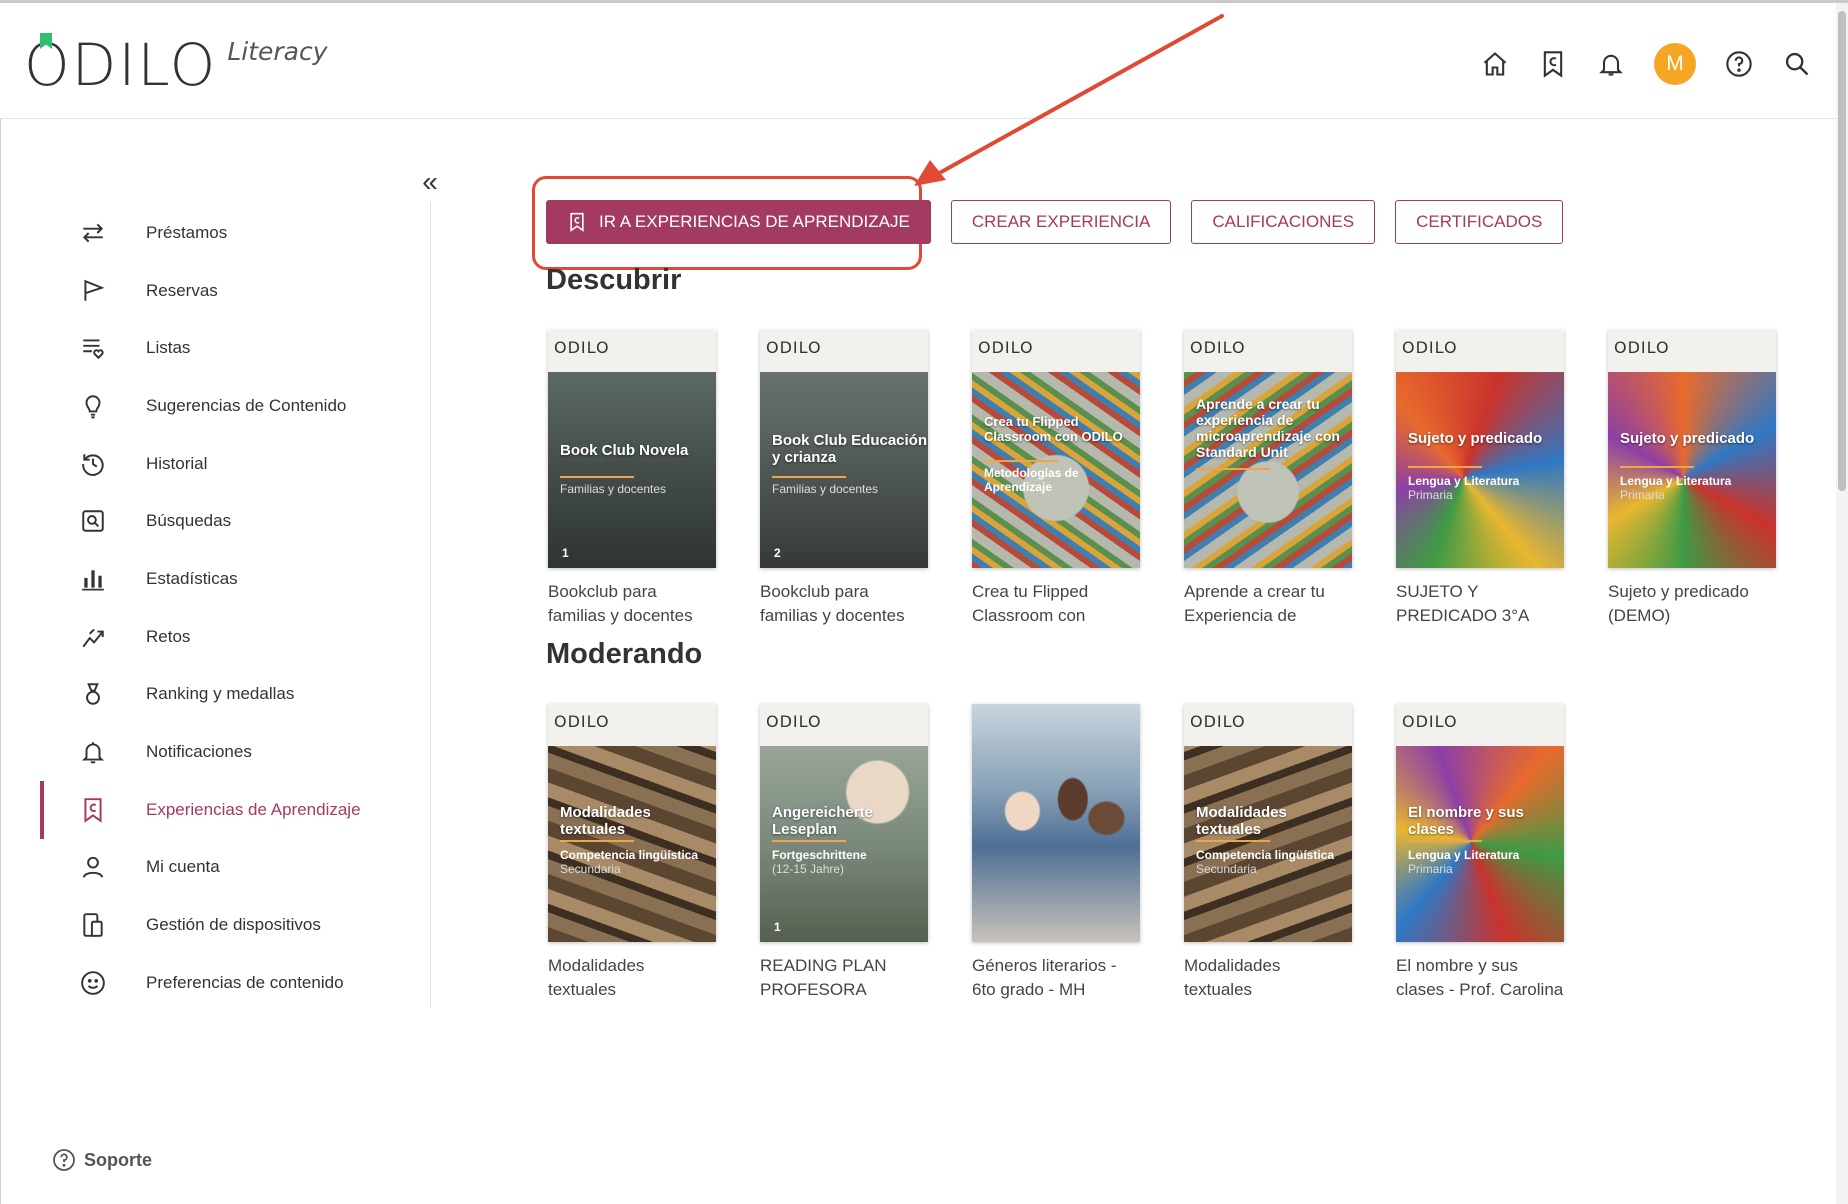 Image resolution: width=1848 pixels, height=1204 pixels. Describe the element at coordinates (215, 752) in the screenshot. I see `sidebar-item-notificaciones: Notificaciones` at that location.